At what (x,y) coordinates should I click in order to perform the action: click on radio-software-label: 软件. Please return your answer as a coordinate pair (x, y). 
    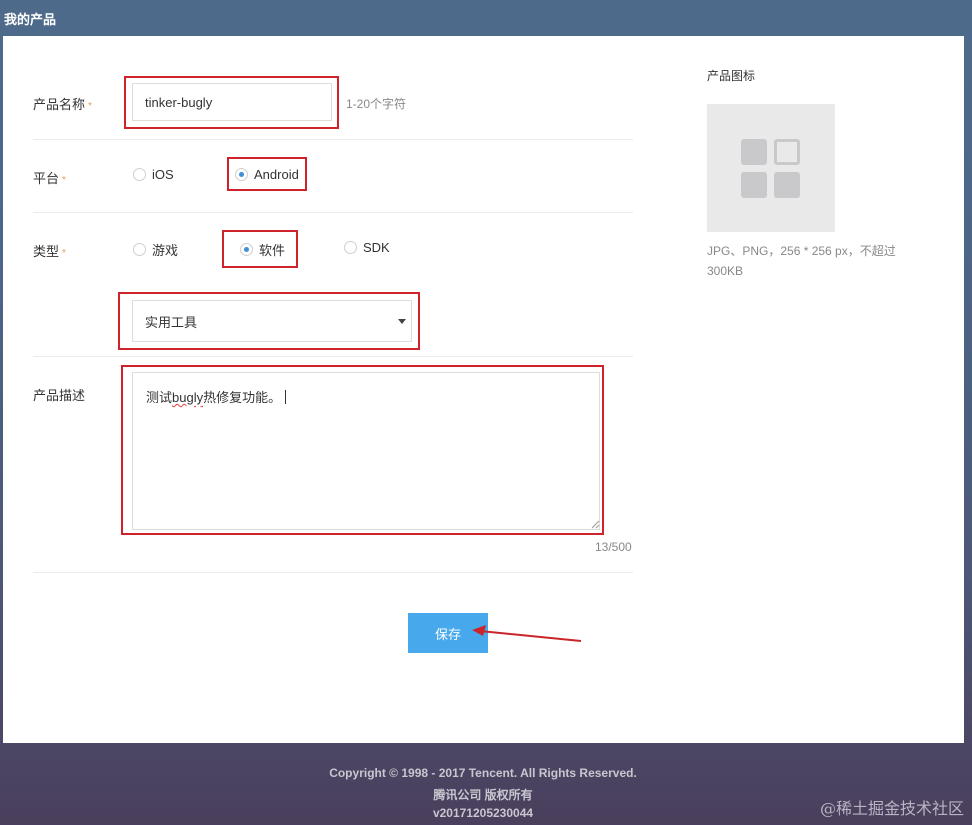
    Looking at the image, I should click on (272, 250).